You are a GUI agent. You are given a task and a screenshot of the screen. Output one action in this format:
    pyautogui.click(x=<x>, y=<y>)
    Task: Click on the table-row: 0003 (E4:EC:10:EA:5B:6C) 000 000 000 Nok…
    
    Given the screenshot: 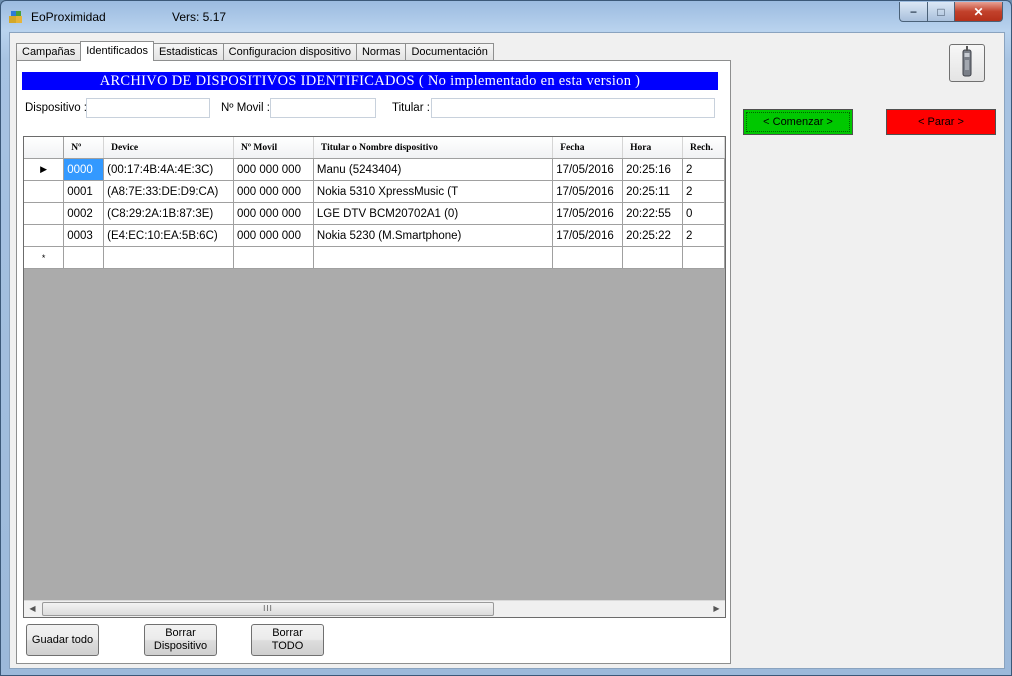 What is the action you would take?
    pyautogui.click(x=374, y=235)
    